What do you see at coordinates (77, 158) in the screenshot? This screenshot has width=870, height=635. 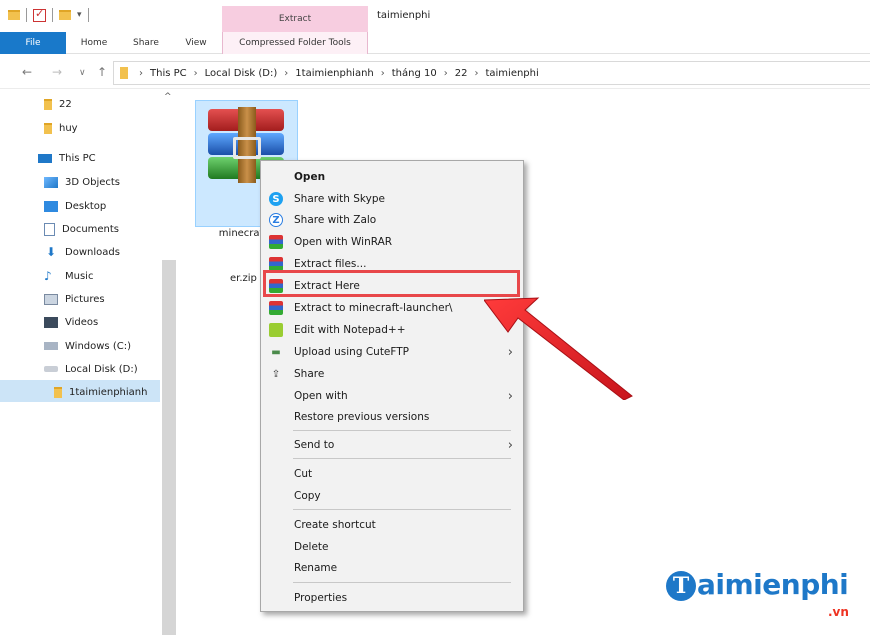 I see `nav-item-label: This PC` at bounding box center [77, 158].